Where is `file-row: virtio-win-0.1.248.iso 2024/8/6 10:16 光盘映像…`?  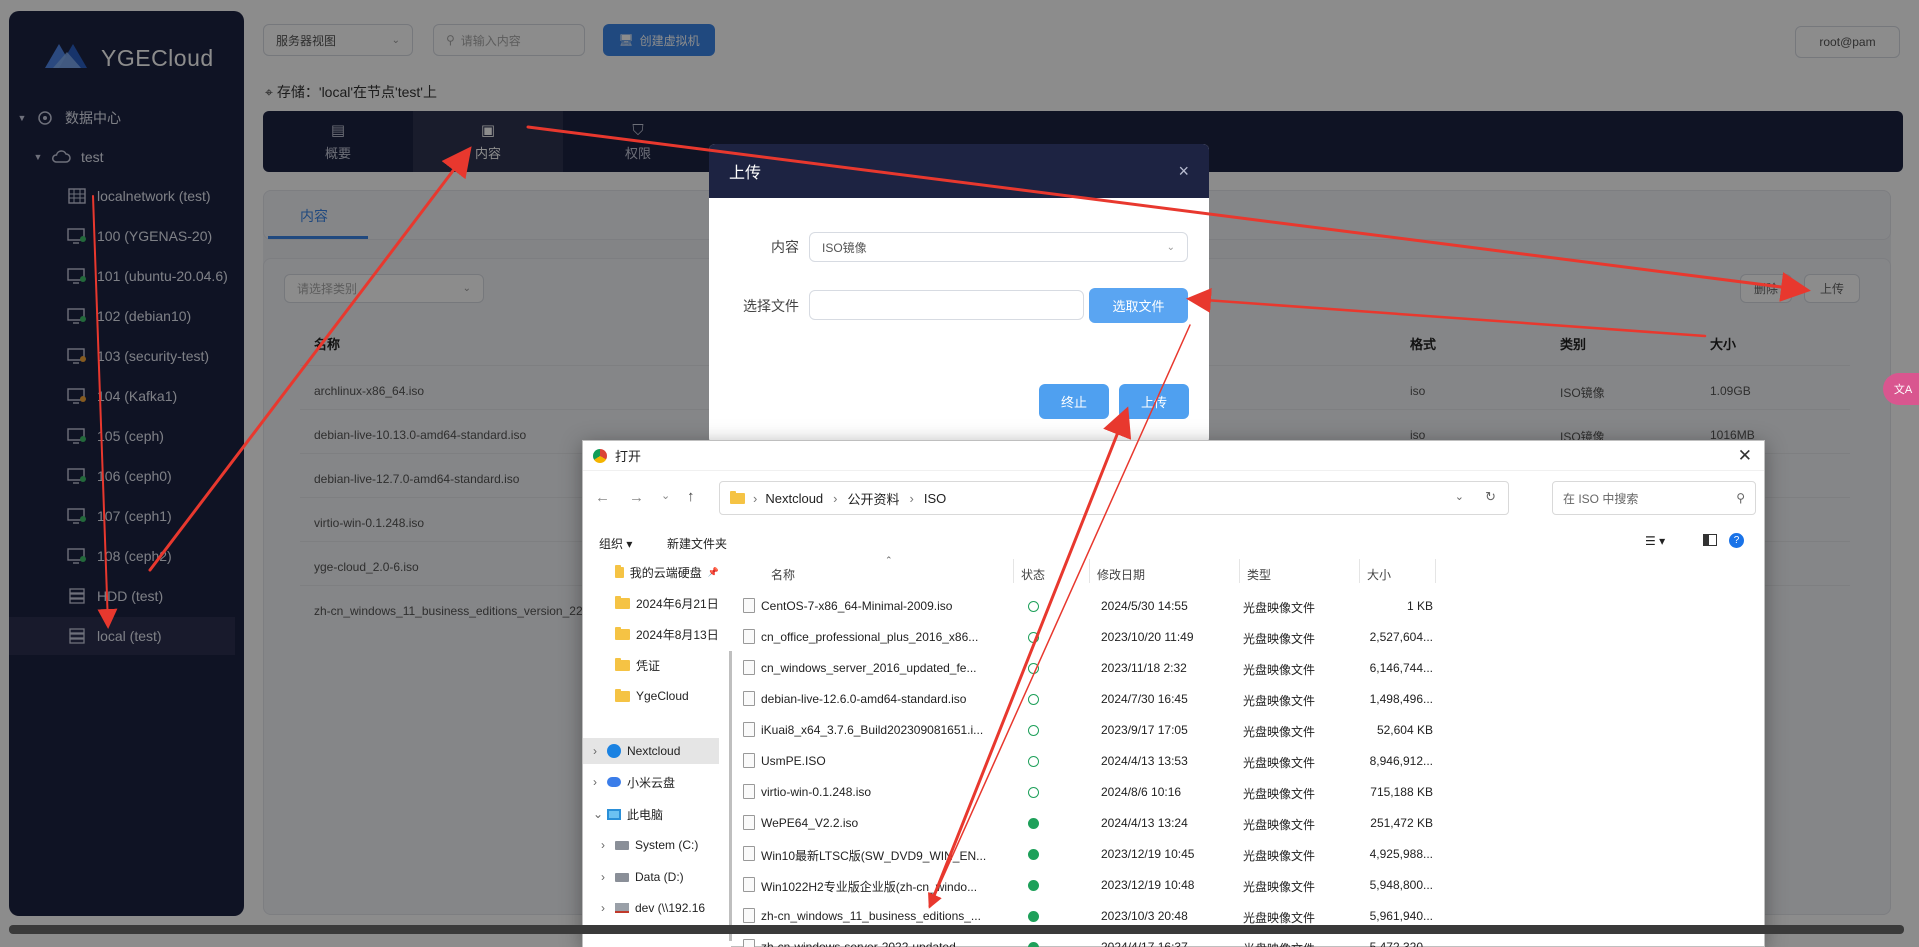 file-row: virtio-win-0.1.248.iso 2024/8/6 10:16 光盘映像… is located at coordinates (1093, 792).